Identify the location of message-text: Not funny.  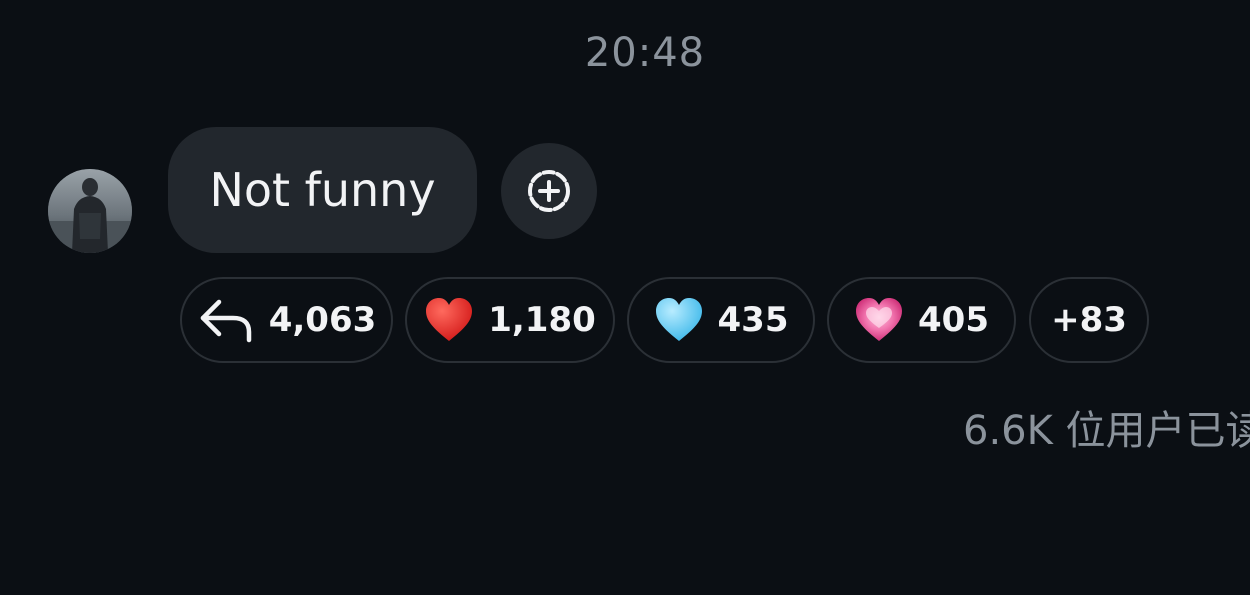
(322, 190).